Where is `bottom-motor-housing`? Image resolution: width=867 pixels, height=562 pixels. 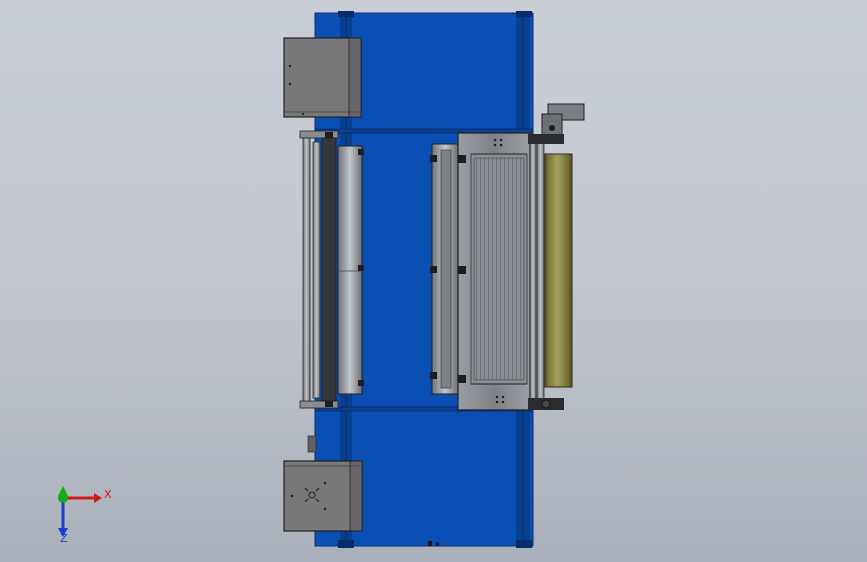
bottom-motor-housing is located at coordinates (323, 496).